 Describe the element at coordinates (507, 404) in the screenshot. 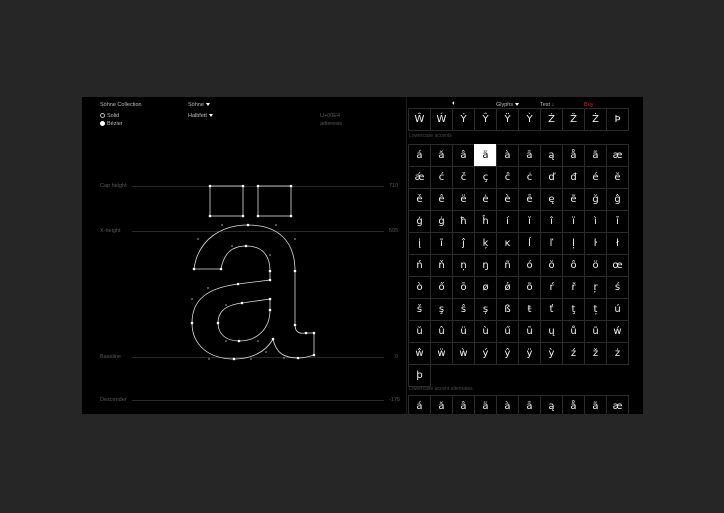

I see `glyph-cell: à` at that location.